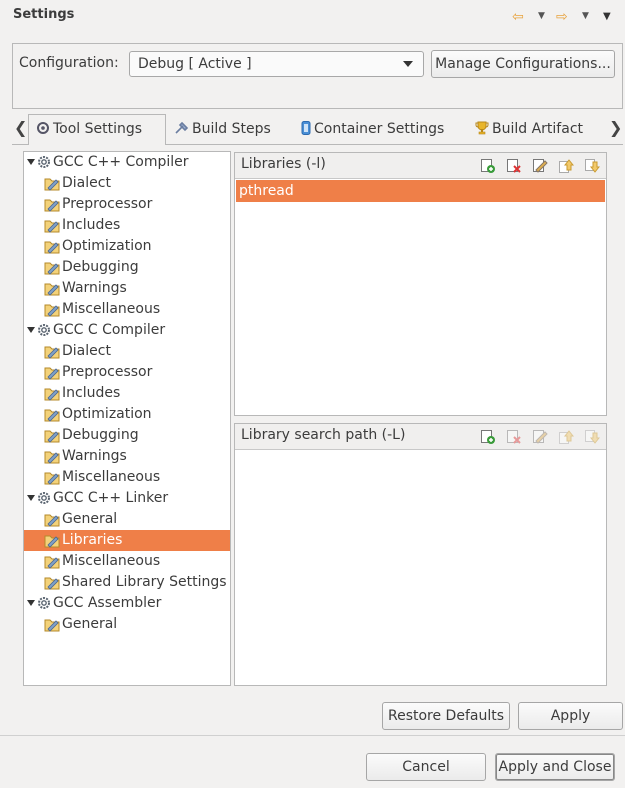 This screenshot has width=625, height=788. I want to click on tree-group-item: GCC C++ Linker, so click(127, 498).